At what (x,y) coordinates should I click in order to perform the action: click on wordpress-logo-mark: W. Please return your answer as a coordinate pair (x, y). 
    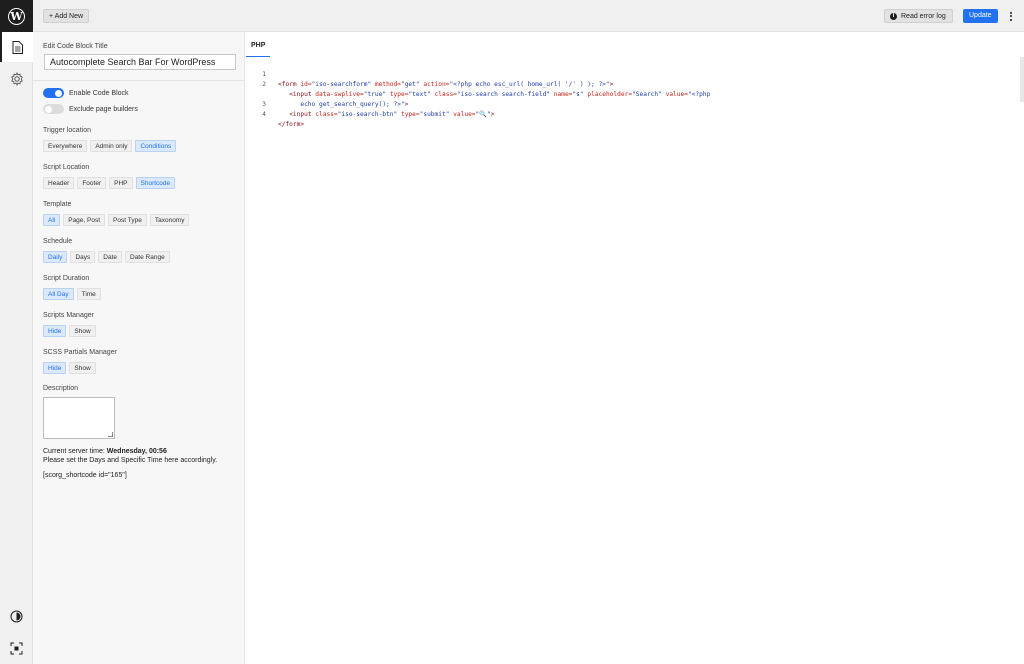
    Looking at the image, I should click on (16, 16).